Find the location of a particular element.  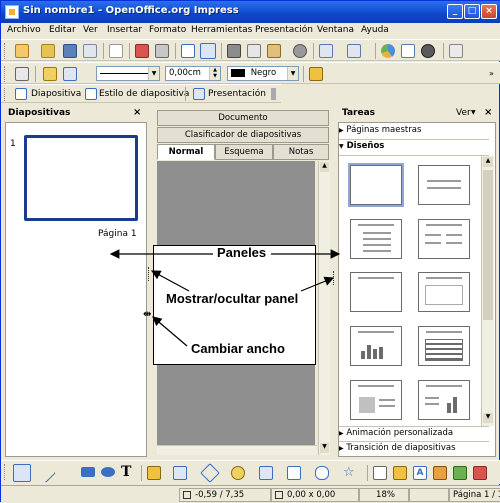

extrusion-icon is located at coordinates (480, 473).